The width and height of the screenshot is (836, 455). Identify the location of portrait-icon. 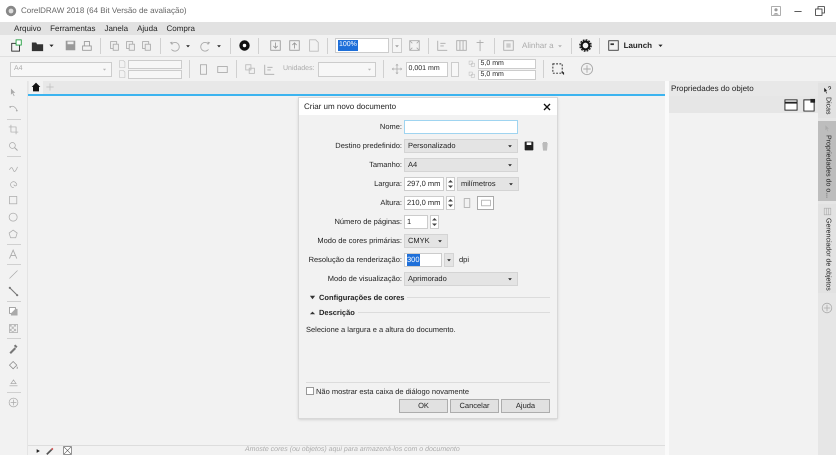
(203, 69).